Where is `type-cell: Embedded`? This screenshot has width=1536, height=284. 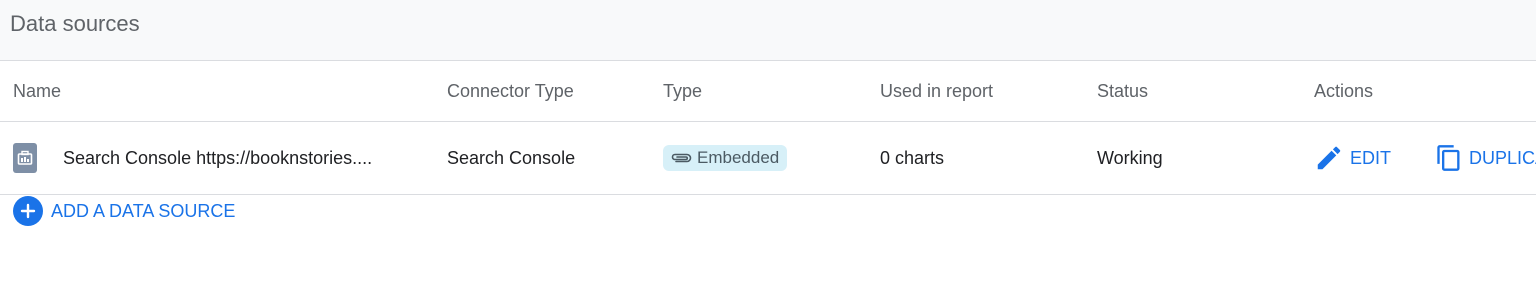 type-cell: Embedded is located at coordinates (725, 158).